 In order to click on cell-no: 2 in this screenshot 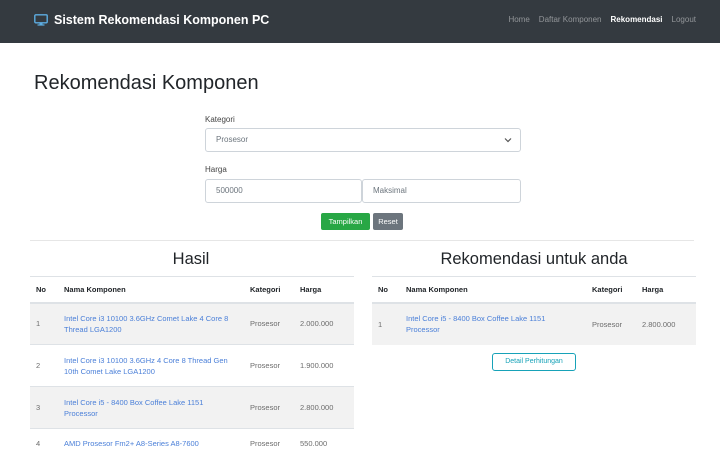, I will do `click(44, 365)`.